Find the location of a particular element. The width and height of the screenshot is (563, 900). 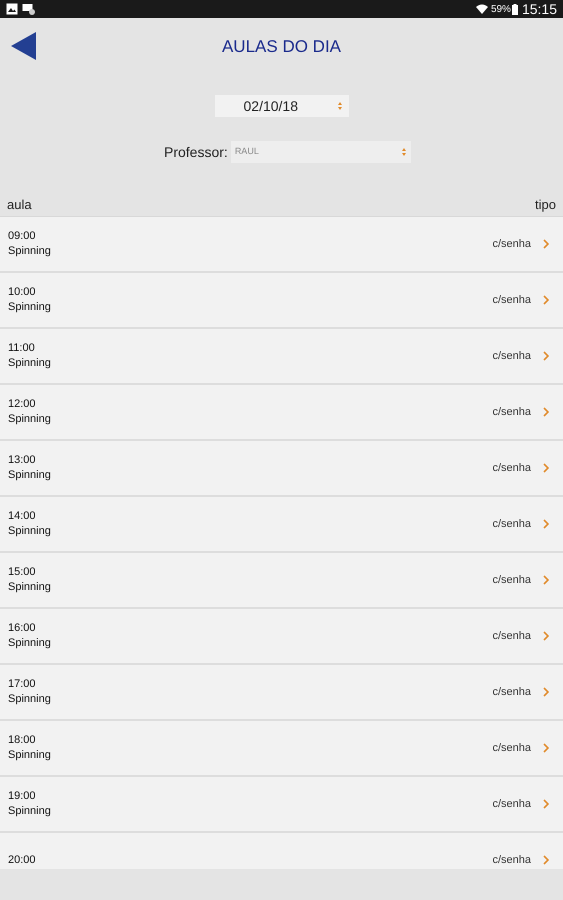

class-row: 09:00 Spinning c/senha is located at coordinates (281, 245).